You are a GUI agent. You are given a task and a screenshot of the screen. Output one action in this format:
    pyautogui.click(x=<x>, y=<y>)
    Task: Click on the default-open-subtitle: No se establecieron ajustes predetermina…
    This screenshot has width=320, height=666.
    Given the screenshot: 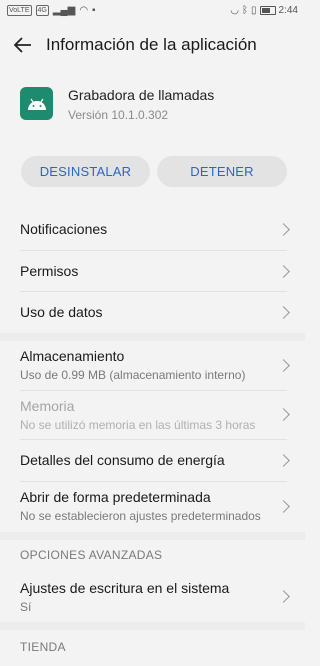 What is the action you would take?
    pyautogui.click(x=140, y=516)
    